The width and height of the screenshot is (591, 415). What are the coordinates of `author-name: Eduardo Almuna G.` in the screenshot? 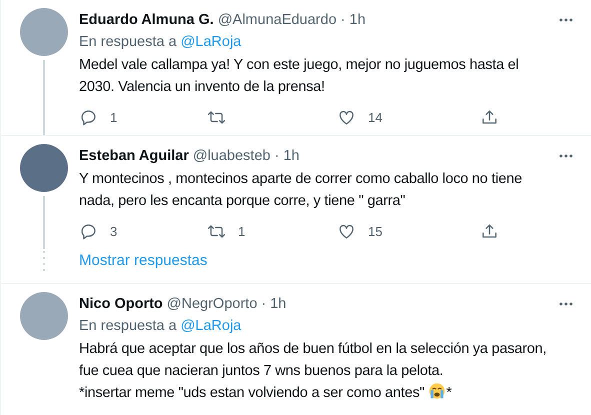 It's located at (146, 20).